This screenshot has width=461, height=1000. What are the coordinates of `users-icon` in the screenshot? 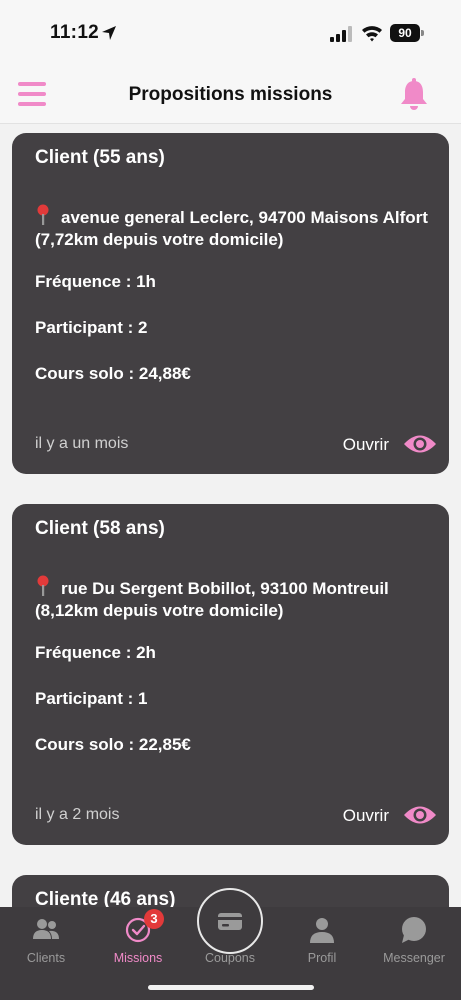 It's located at (46, 929).